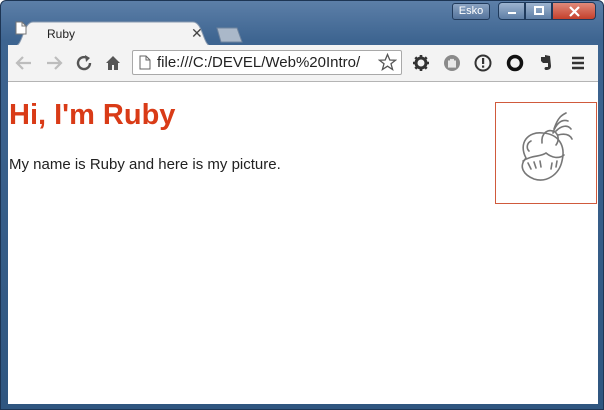 The image size is (604, 410). What do you see at coordinates (145, 164) in the screenshot?
I see `intro-paragraph: My name is Ruby and here is my picture.` at bounding box center [145, 164].